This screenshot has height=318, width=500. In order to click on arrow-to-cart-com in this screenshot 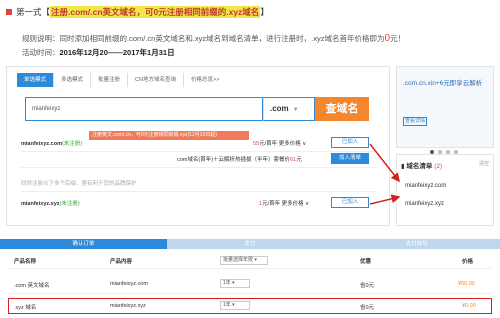, I will do `click(384, 163)`.